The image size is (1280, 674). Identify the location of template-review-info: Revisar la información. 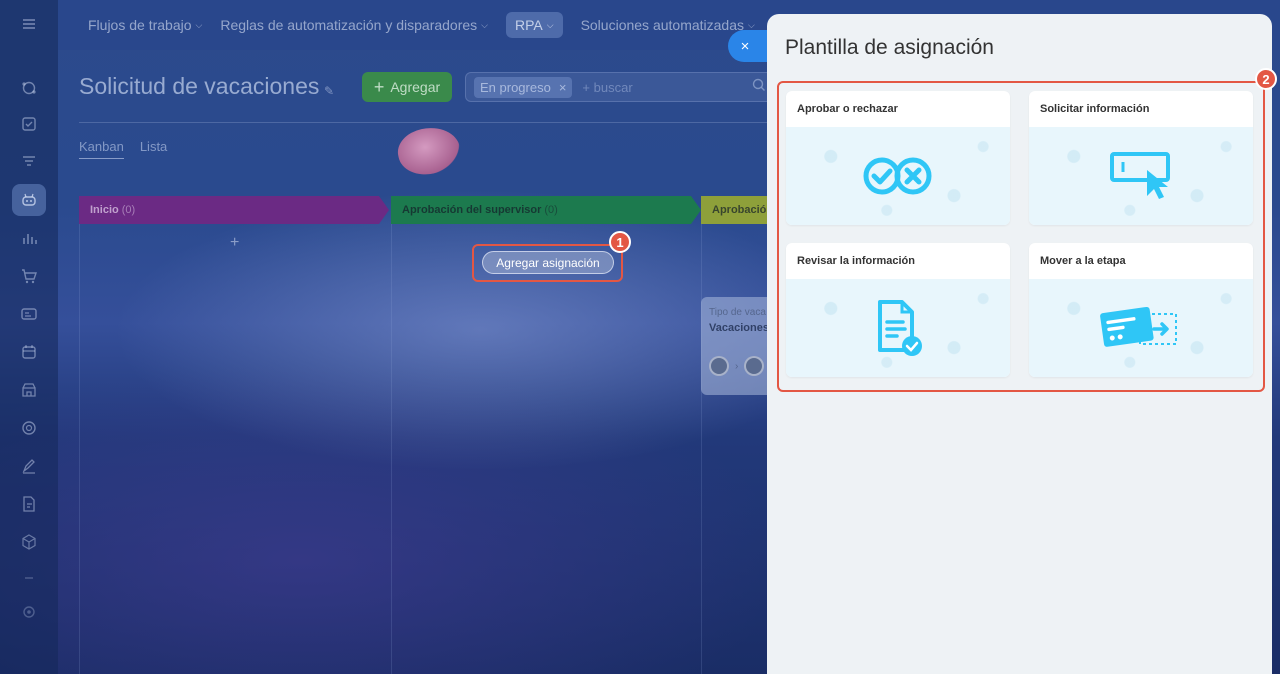
(898, 310).